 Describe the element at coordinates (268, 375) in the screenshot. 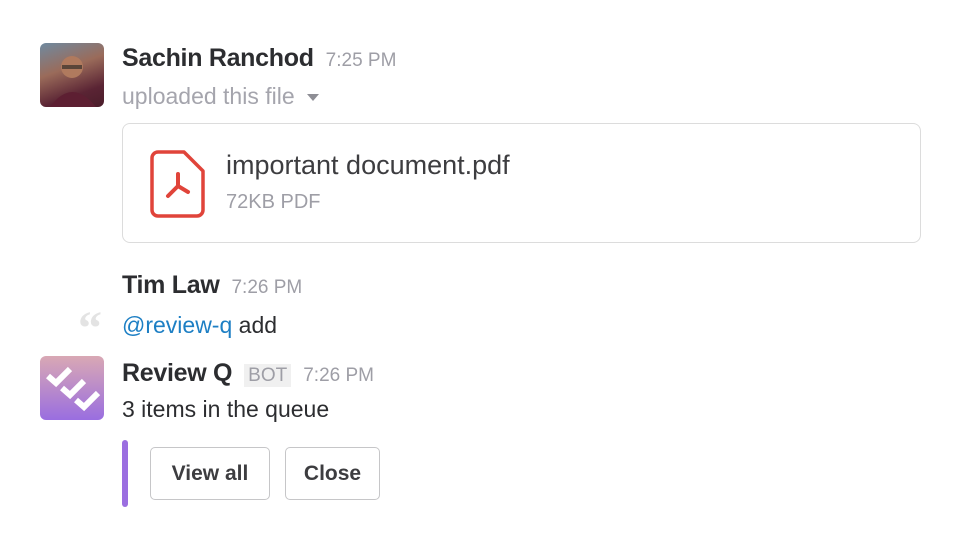

I see `bot-badge: BOT` at that location.